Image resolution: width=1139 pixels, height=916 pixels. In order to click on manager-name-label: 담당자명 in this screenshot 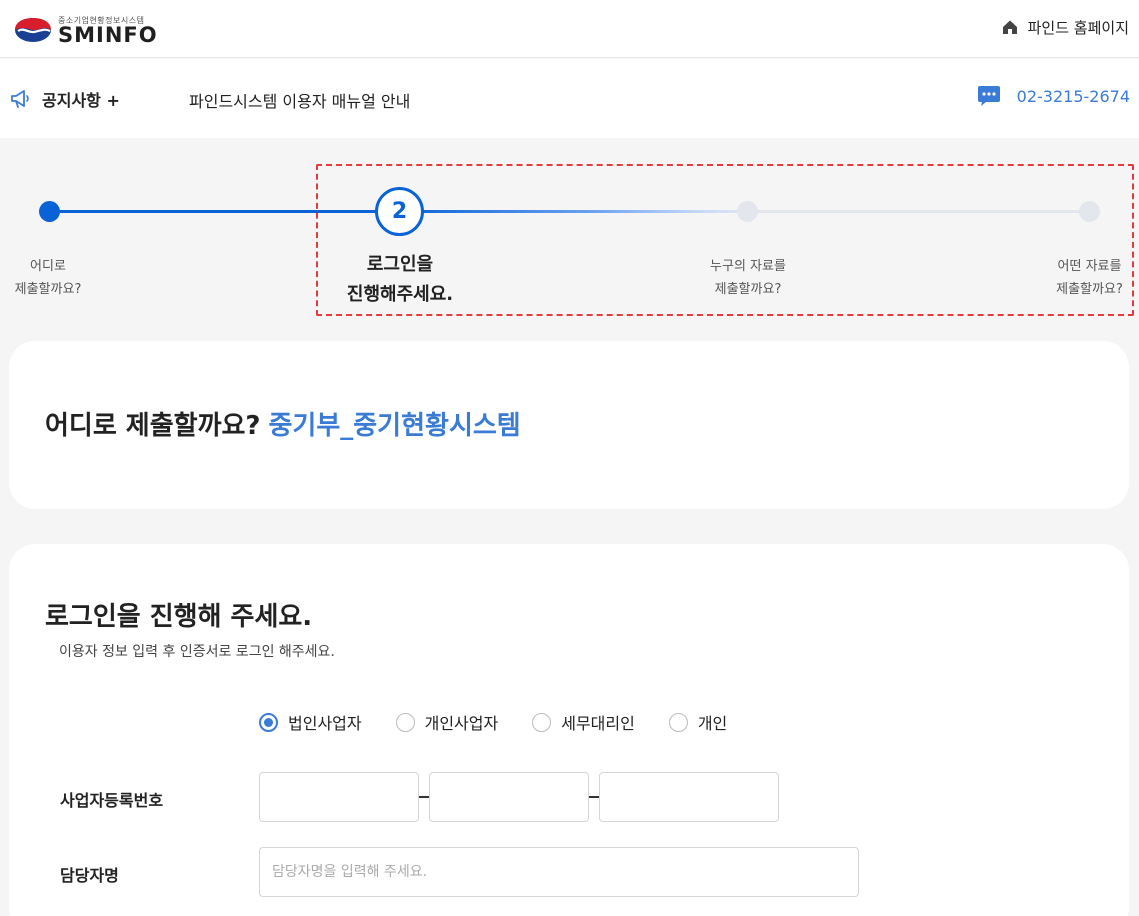, I will do `click(89, 875)`.